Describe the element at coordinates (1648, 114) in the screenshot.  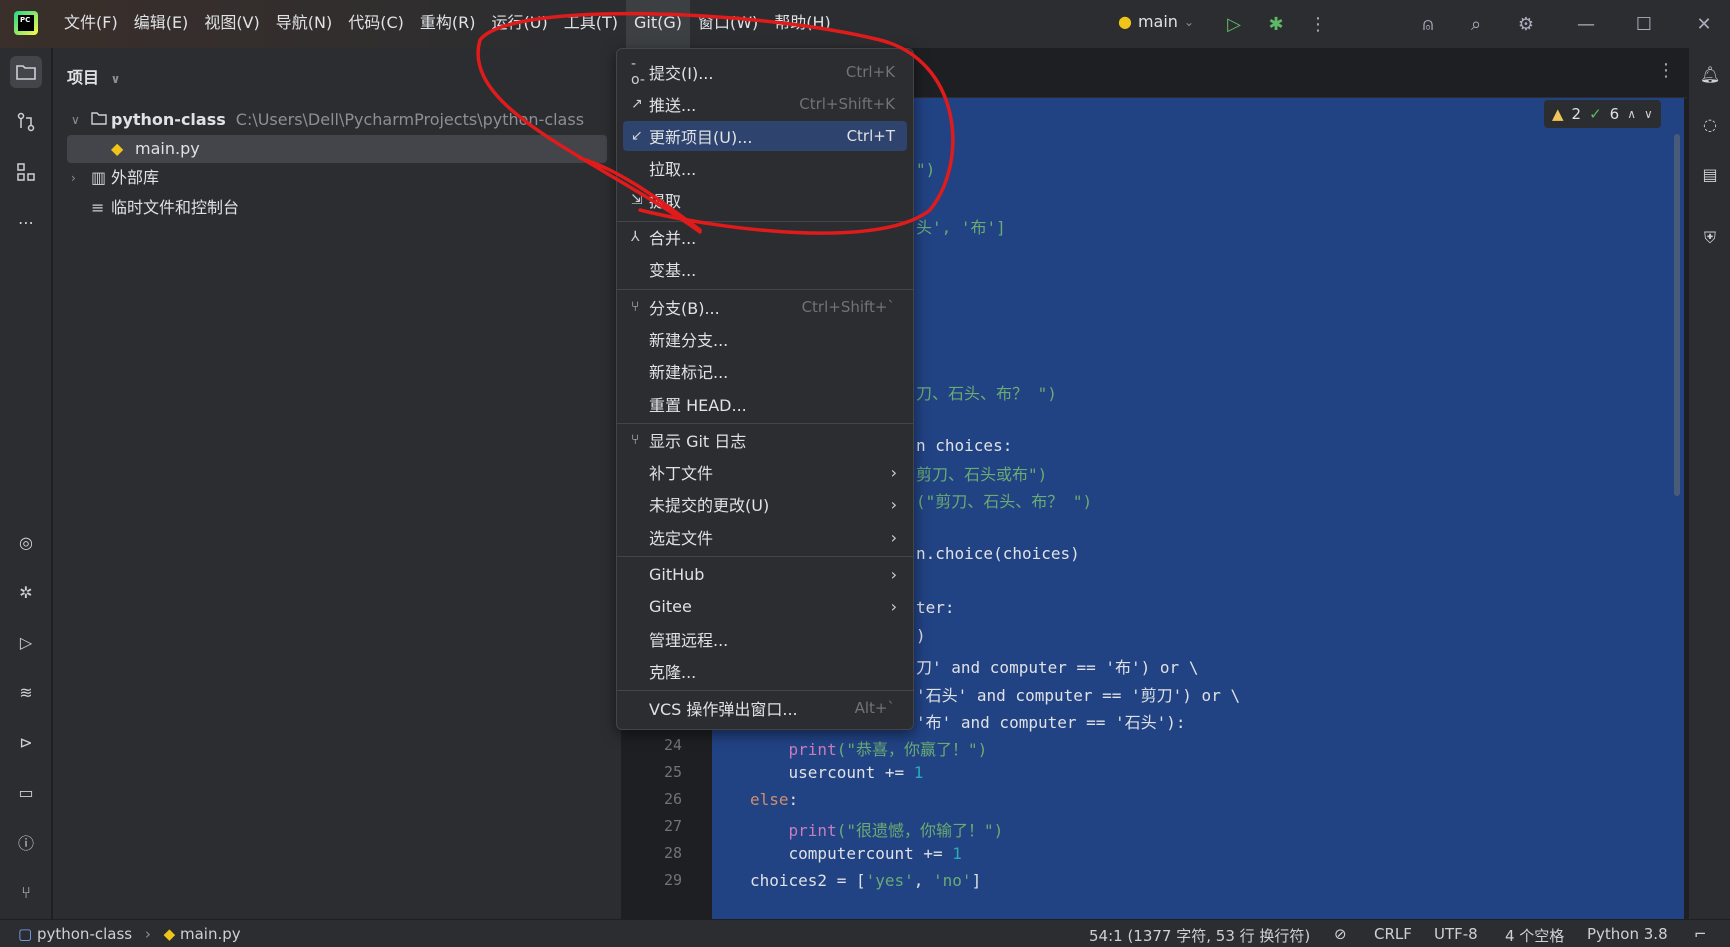
I see `chevron-down-icon: ∨` at that location.